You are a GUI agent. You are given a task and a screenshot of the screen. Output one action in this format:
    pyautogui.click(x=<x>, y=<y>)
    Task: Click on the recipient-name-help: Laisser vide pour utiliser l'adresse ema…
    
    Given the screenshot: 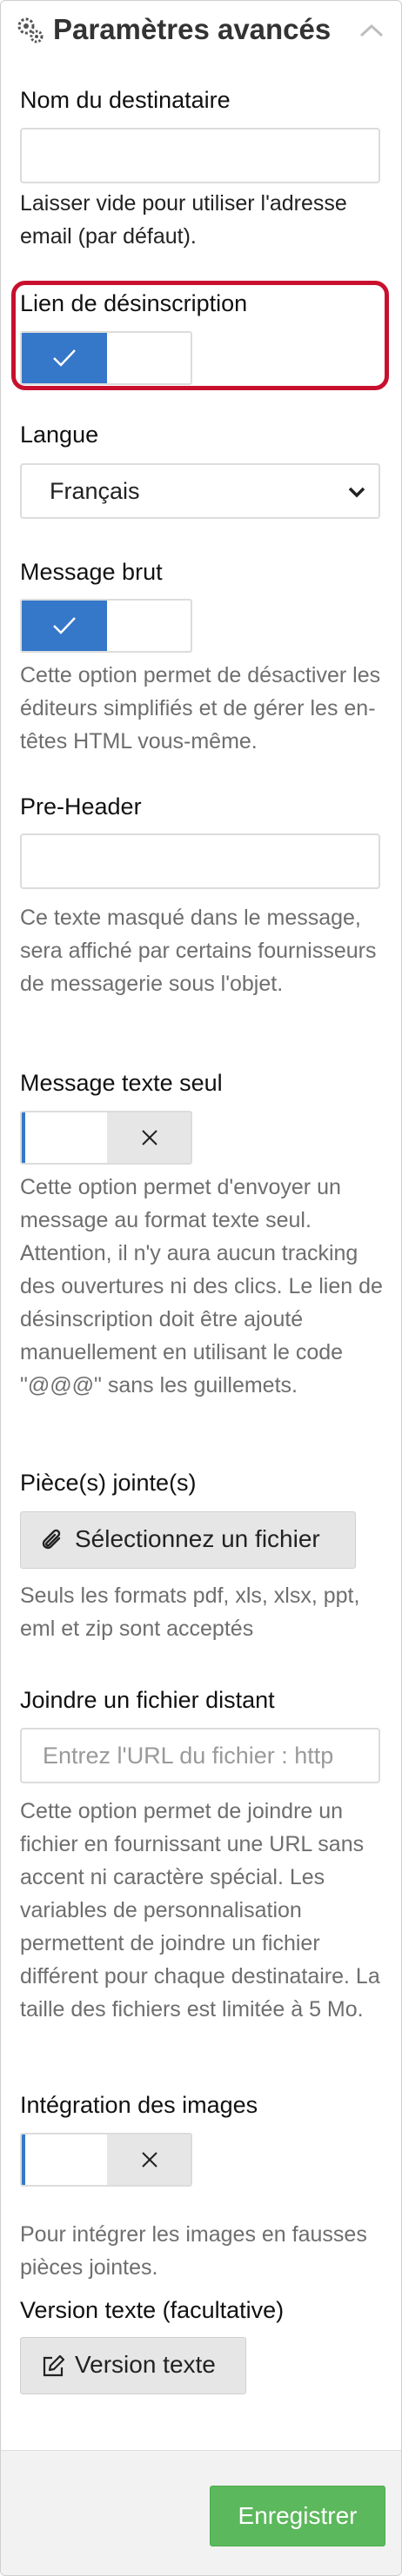 What is the action you would take?
    pyautogui.click(x=183, y=220)
    